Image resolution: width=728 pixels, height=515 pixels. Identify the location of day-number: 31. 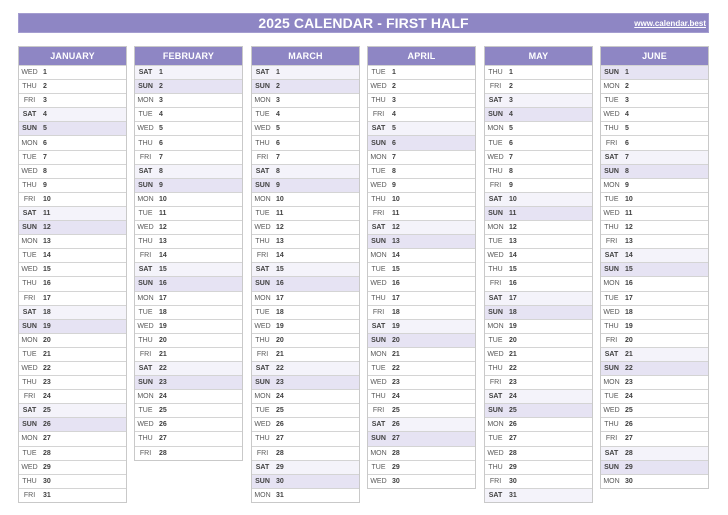
(47, 495).